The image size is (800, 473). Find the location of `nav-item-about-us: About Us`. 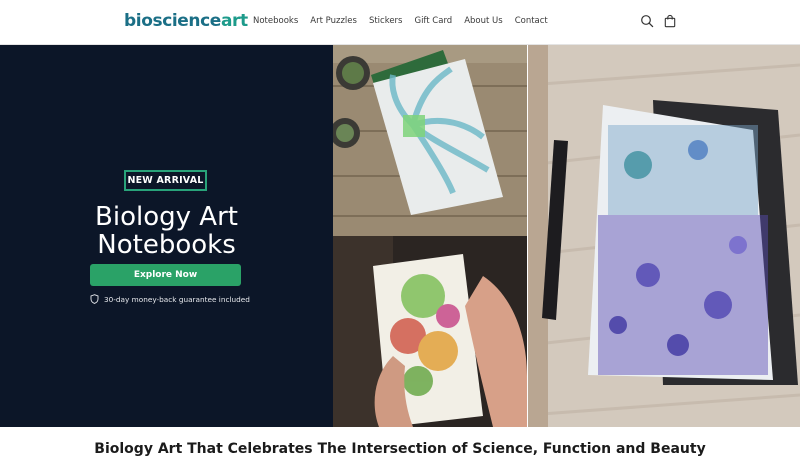

nav-item-about-us: About Us is located at coordinates (483, 21).